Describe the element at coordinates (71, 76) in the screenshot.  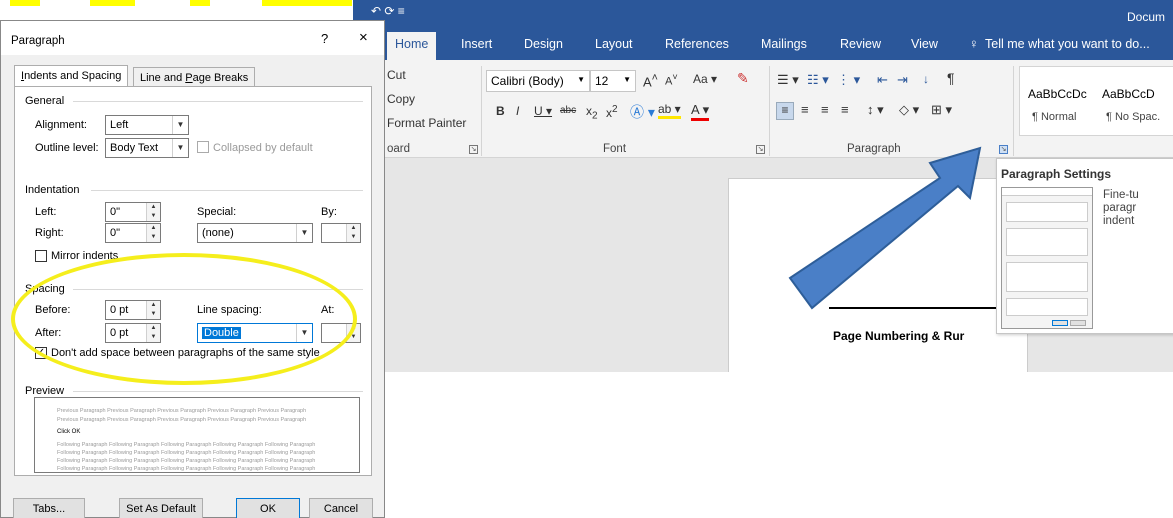
I see `tab-indents-and-spacing: Indents and Spacing` at that location.